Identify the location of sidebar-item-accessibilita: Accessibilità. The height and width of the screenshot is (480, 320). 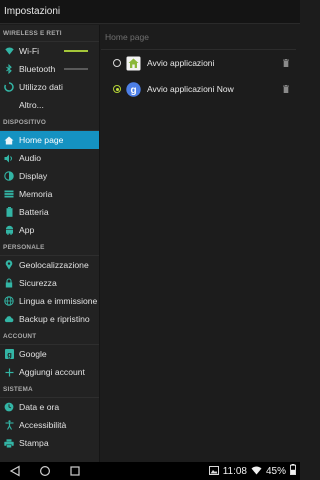
(49, 425).